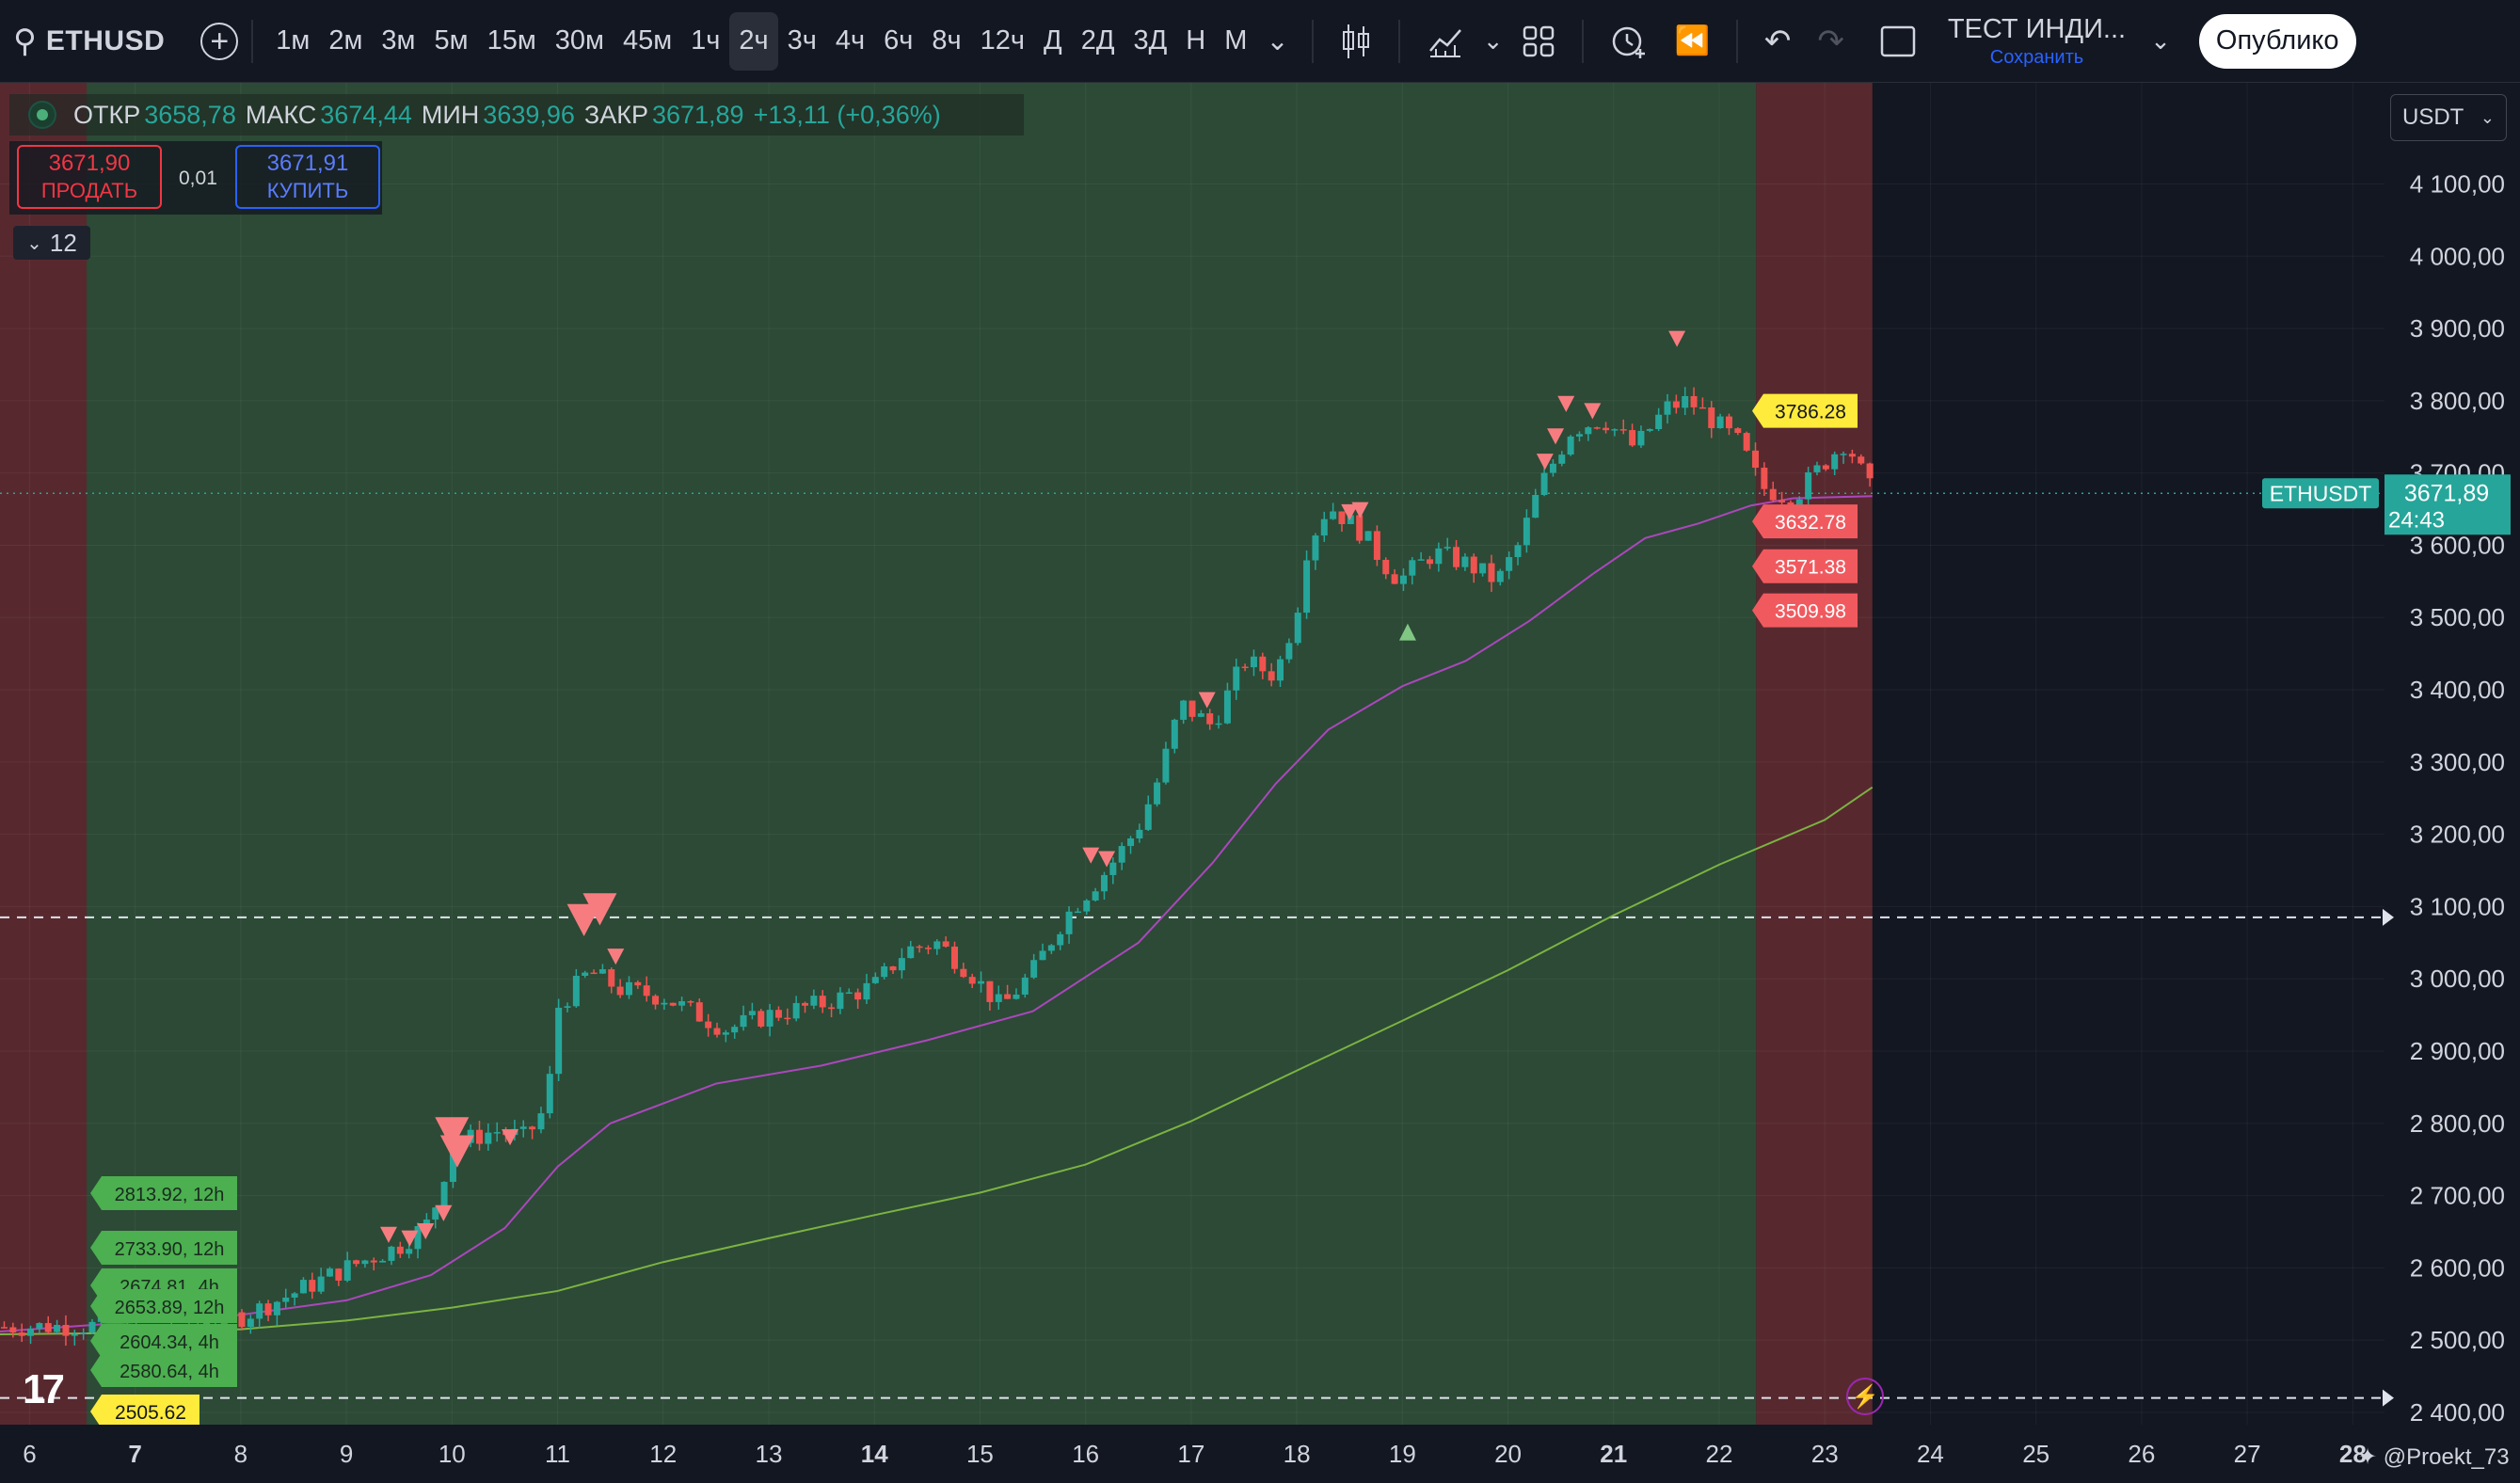 The width and height of the screenshot is (2520, 1483). Describe the element at coordinates (1445, 42) in the screenshot. I see `indicators-icon` at that location.